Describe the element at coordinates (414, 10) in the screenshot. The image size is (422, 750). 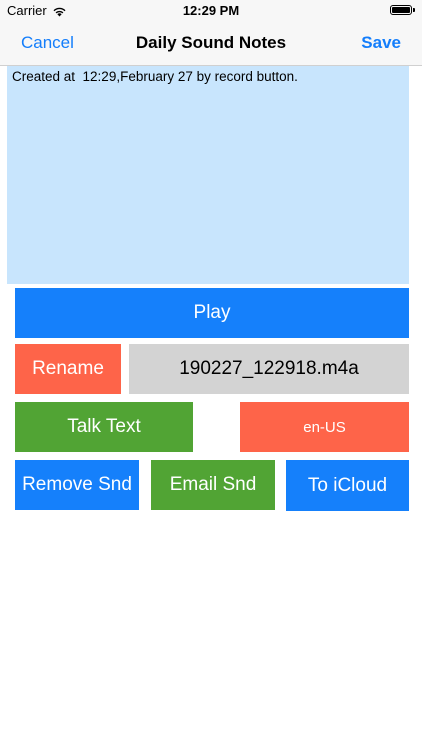
I see `battery-tip` at that location.